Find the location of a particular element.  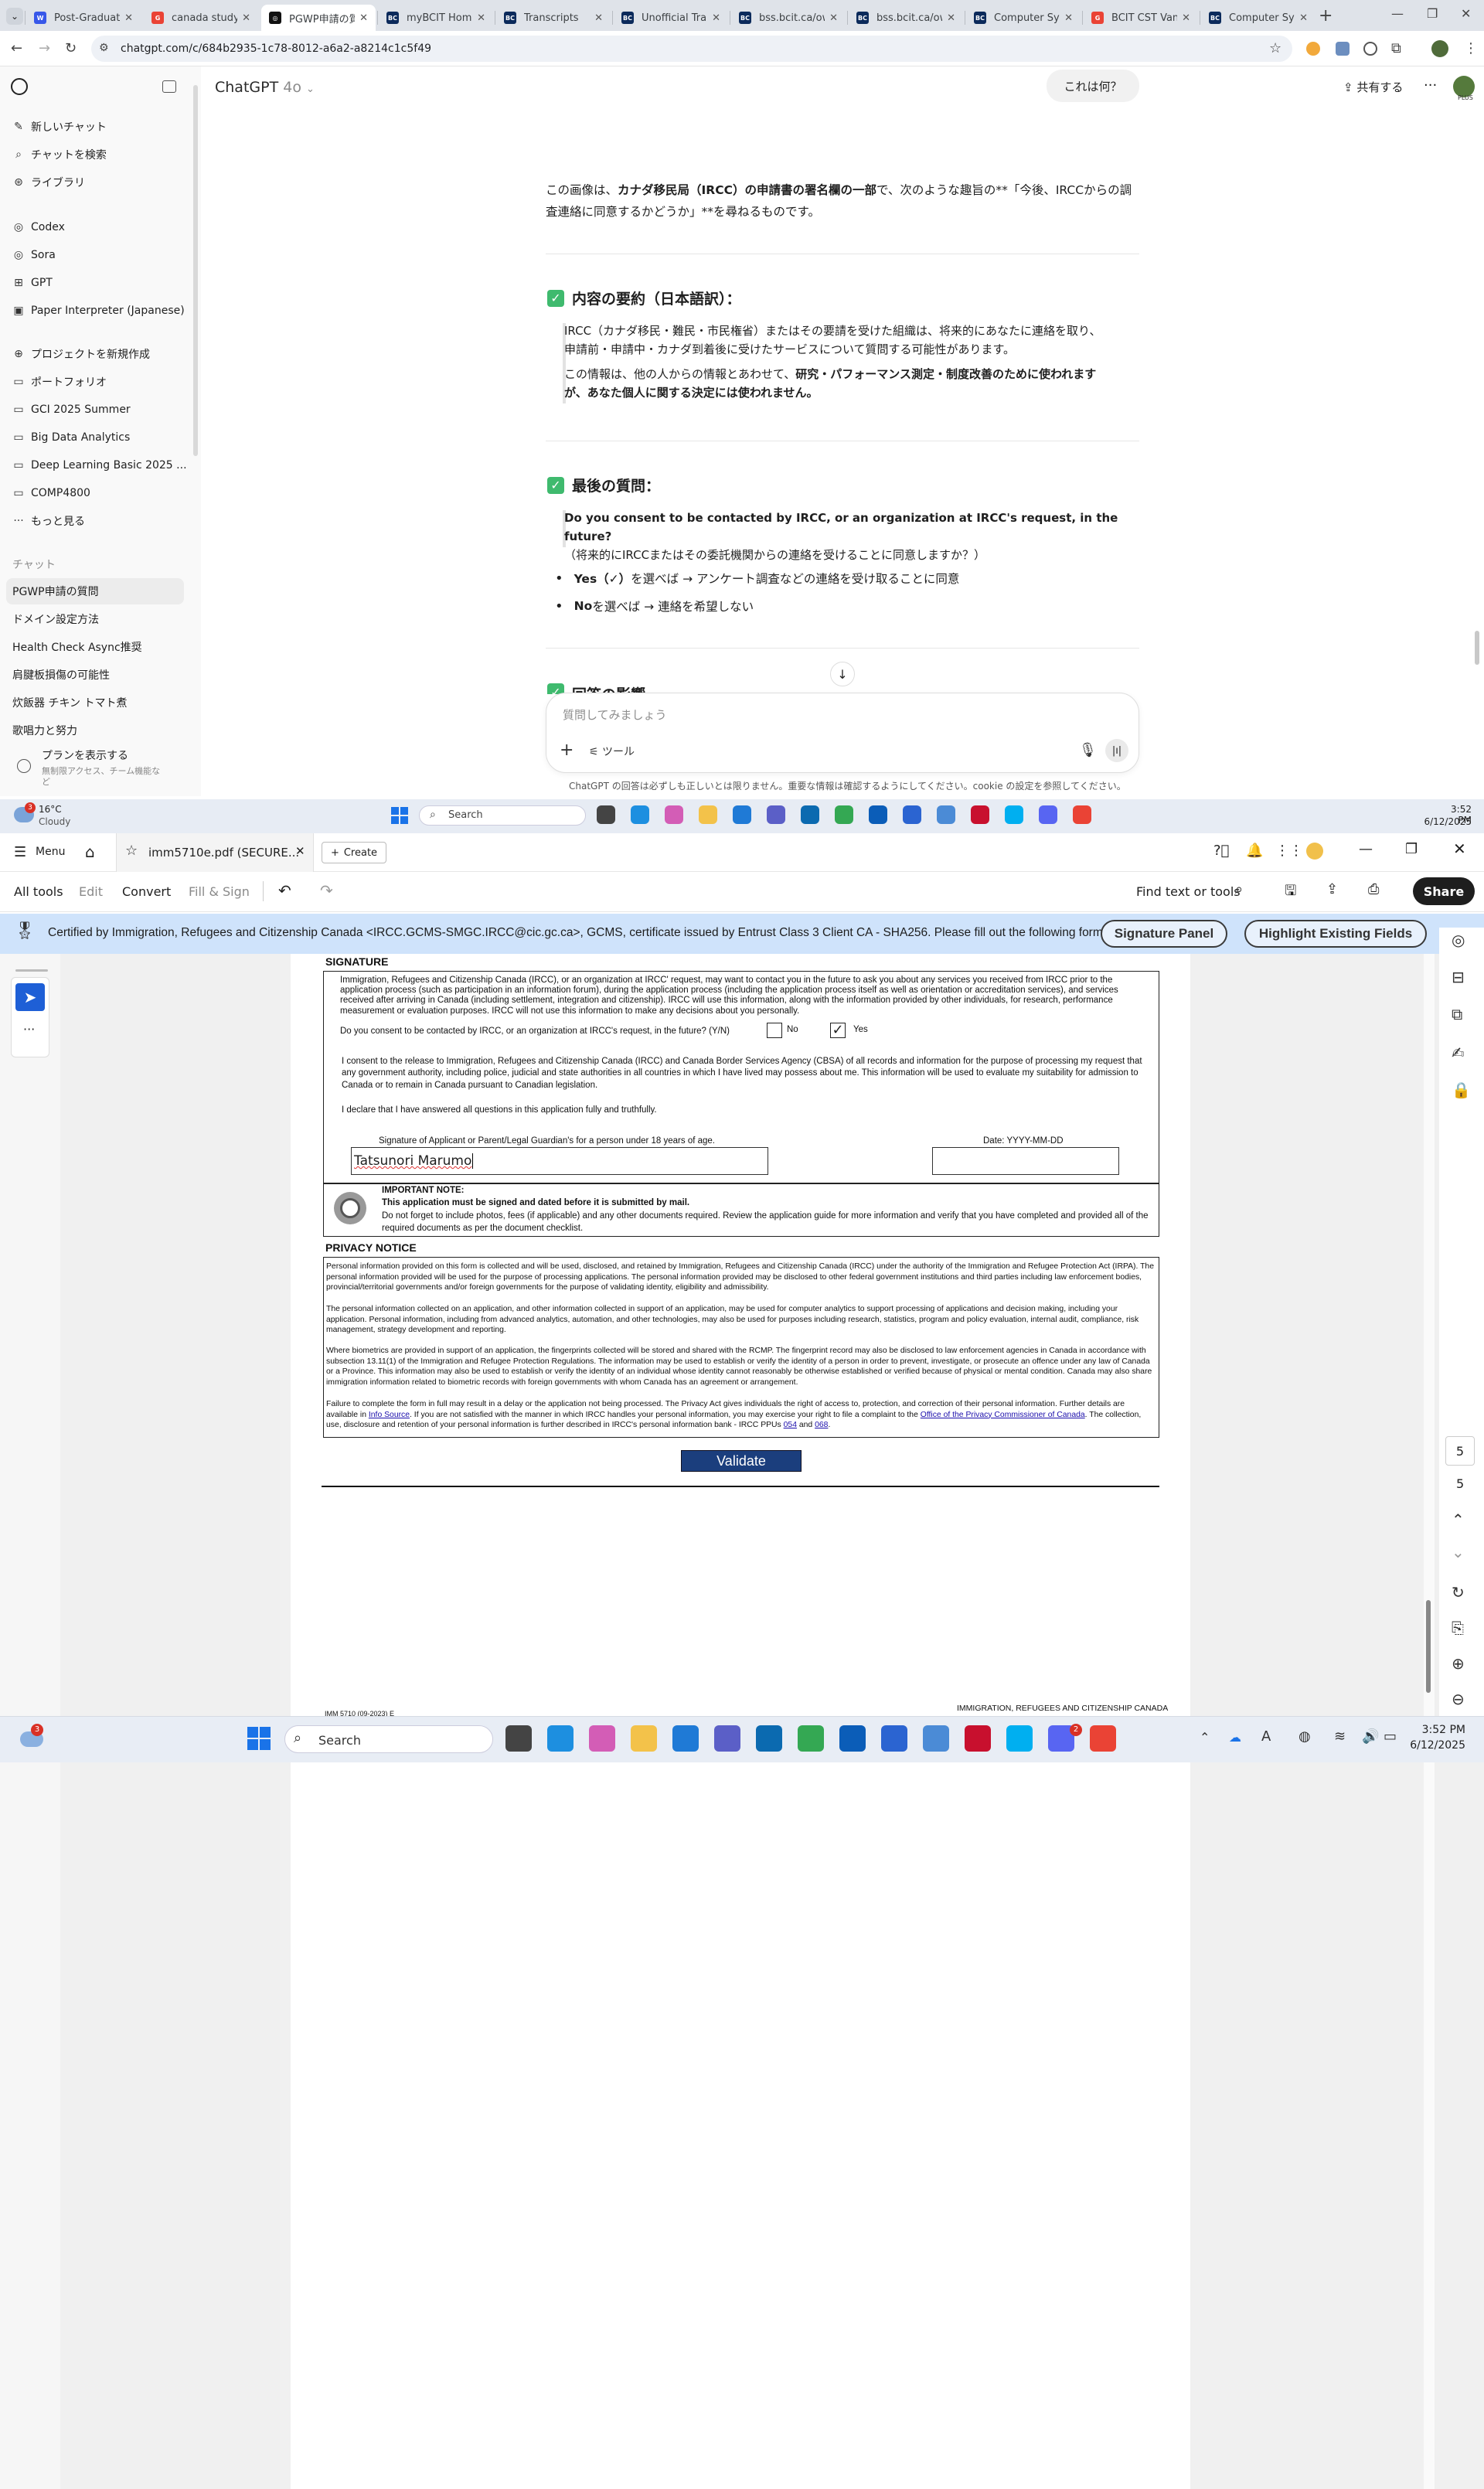

signature-value: Tatsunori Marumo is located at coordinates (414, 1161).